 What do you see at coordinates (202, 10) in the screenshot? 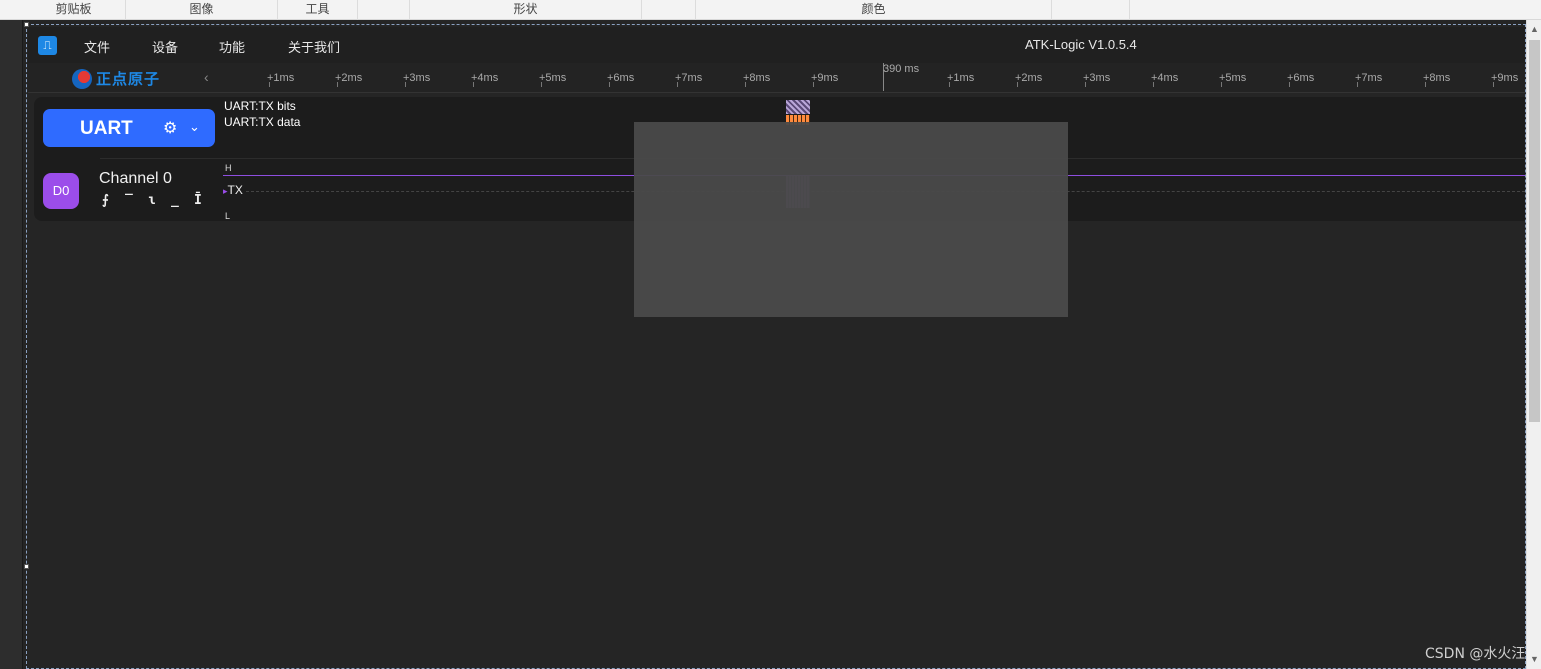
I see `ribbon-group-image: 图像` at bounding box center [202, 10].